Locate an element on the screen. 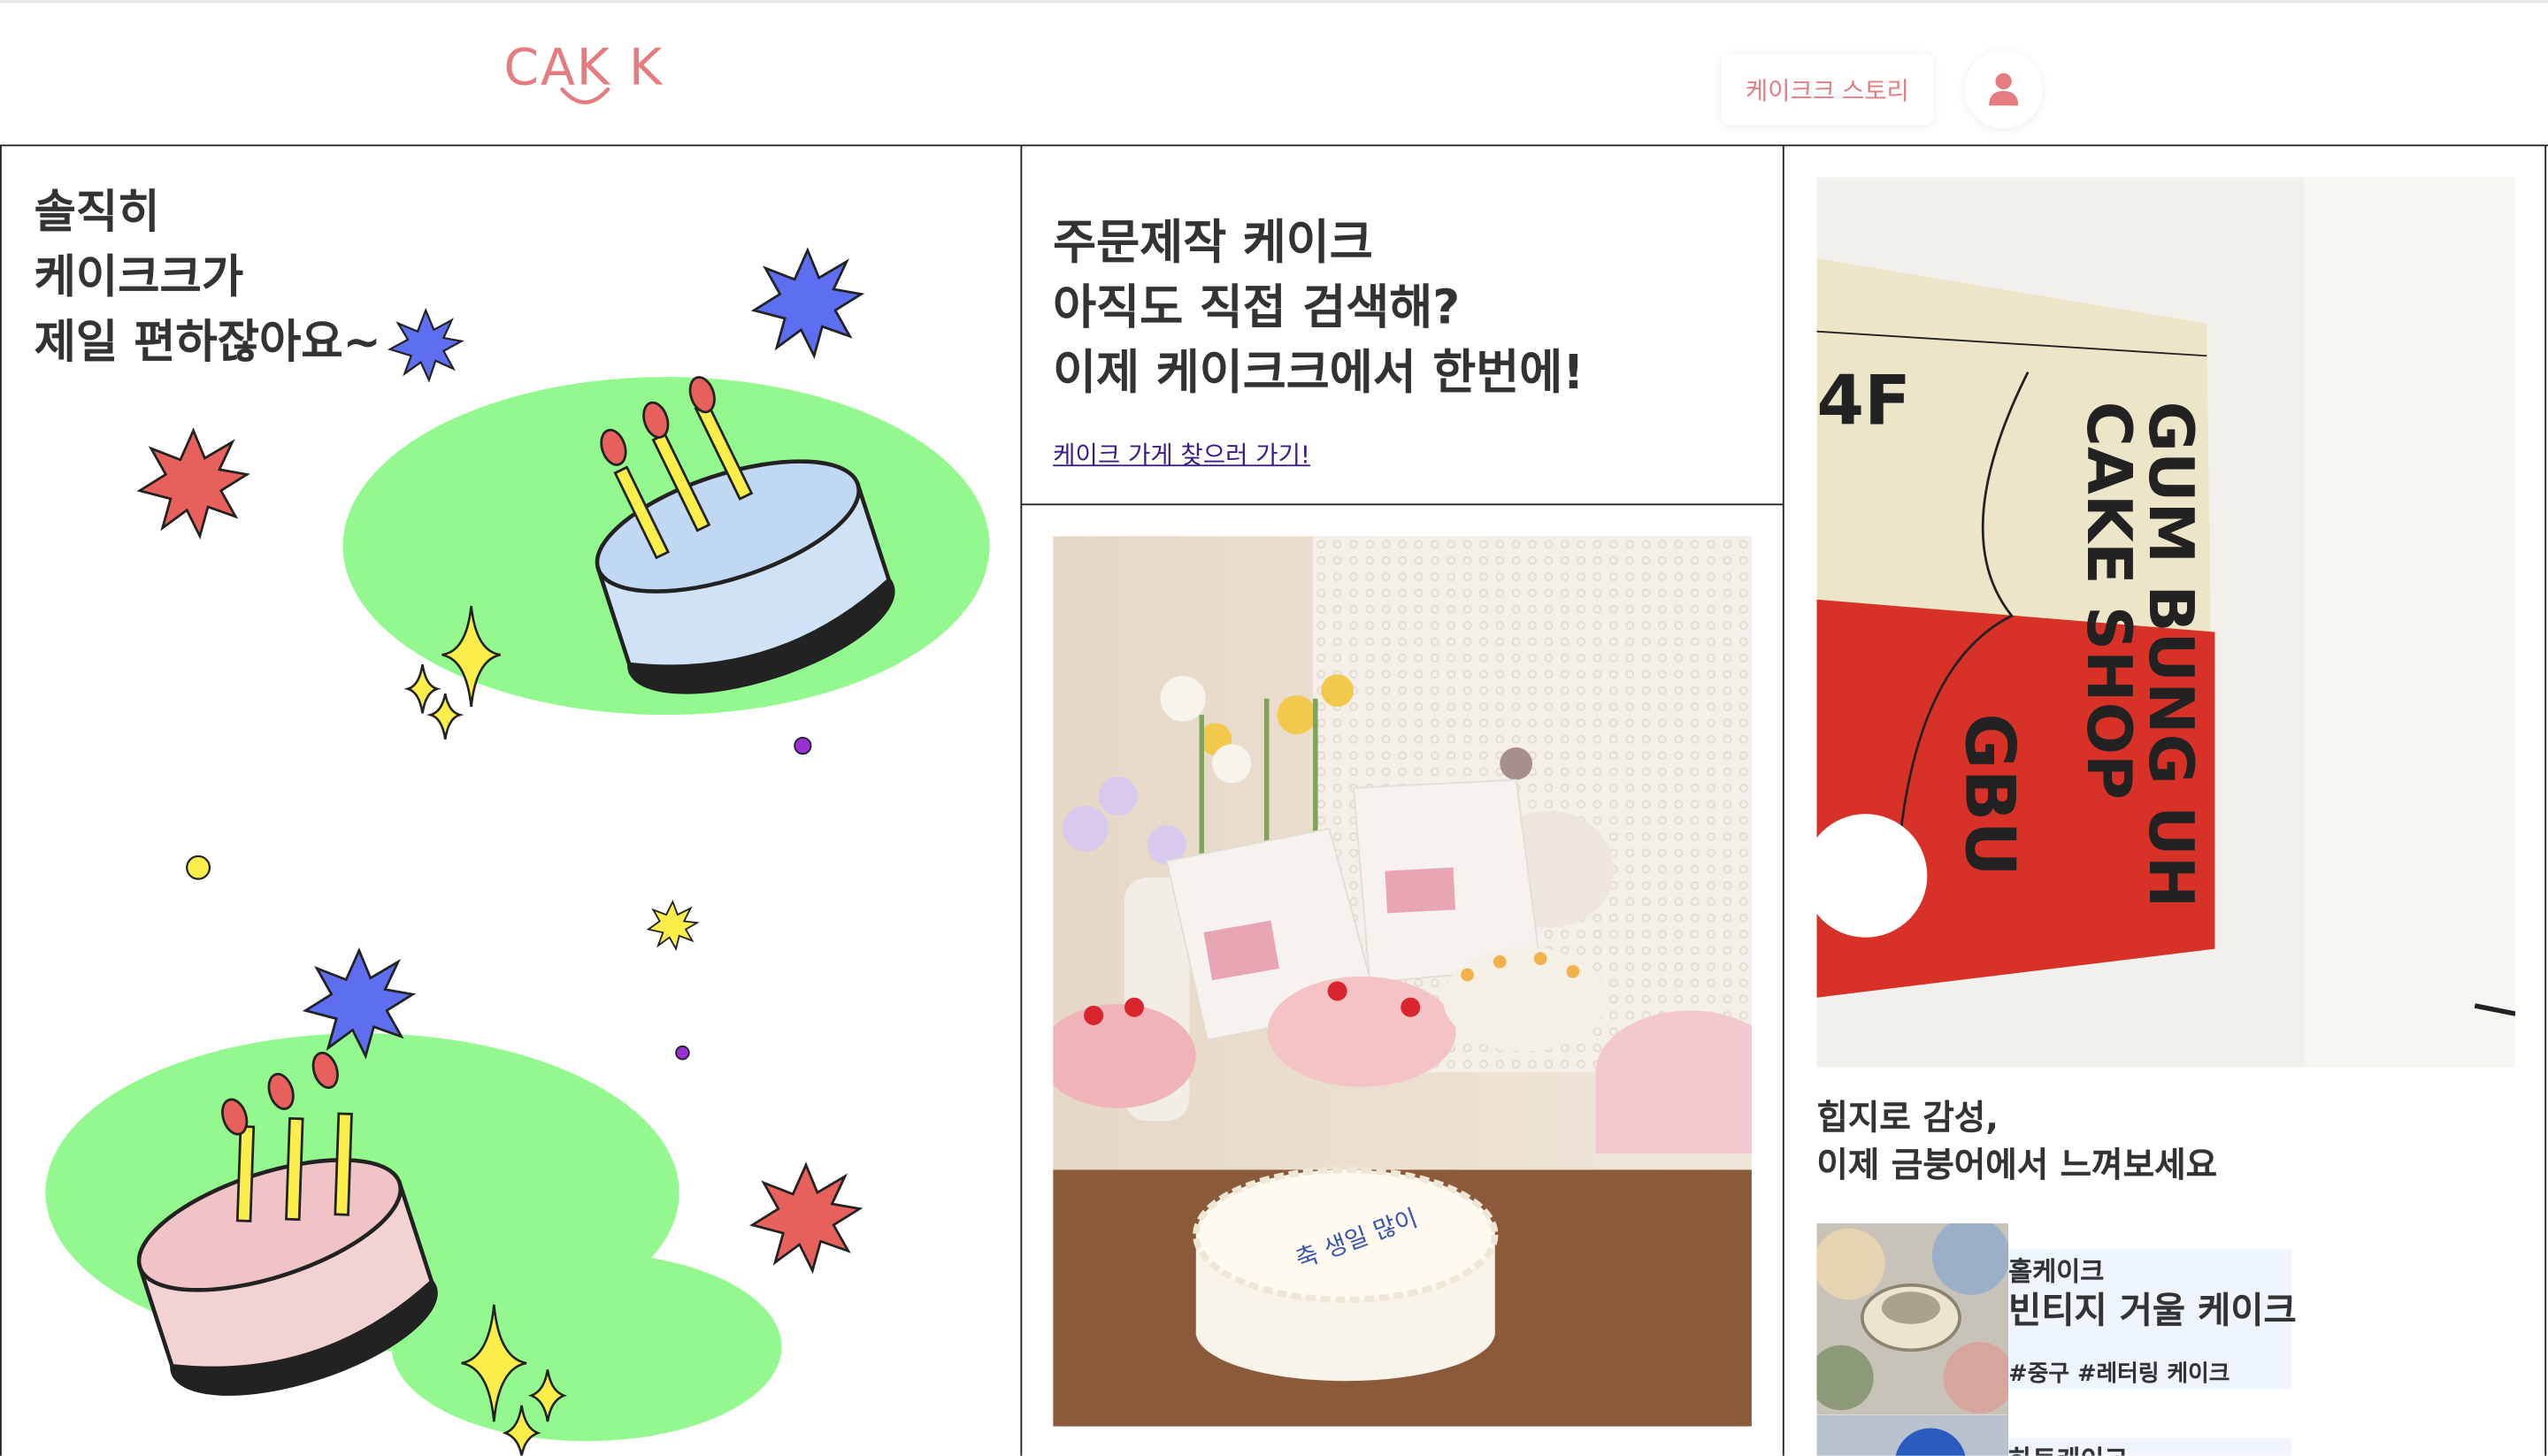 This screenshot has height=1456, width=2548. user-button is located at coordinates (2003, 89).